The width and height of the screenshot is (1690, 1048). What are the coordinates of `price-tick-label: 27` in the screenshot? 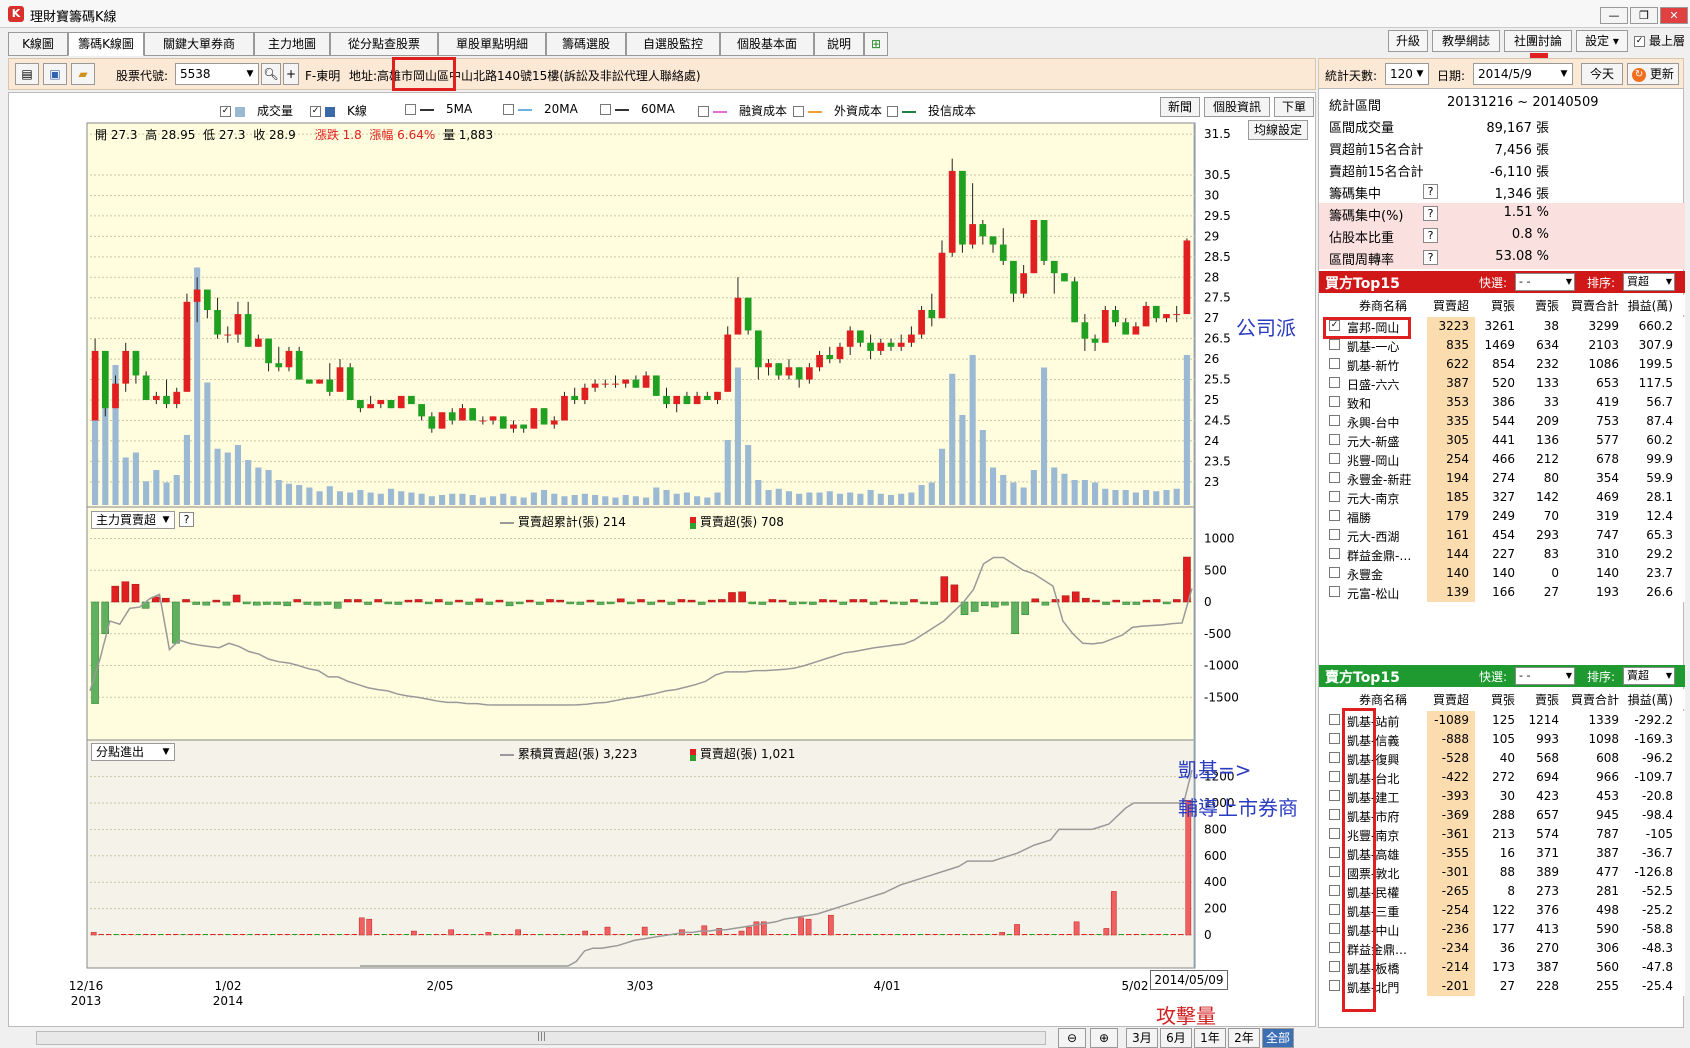 It's located at (1211, 318).